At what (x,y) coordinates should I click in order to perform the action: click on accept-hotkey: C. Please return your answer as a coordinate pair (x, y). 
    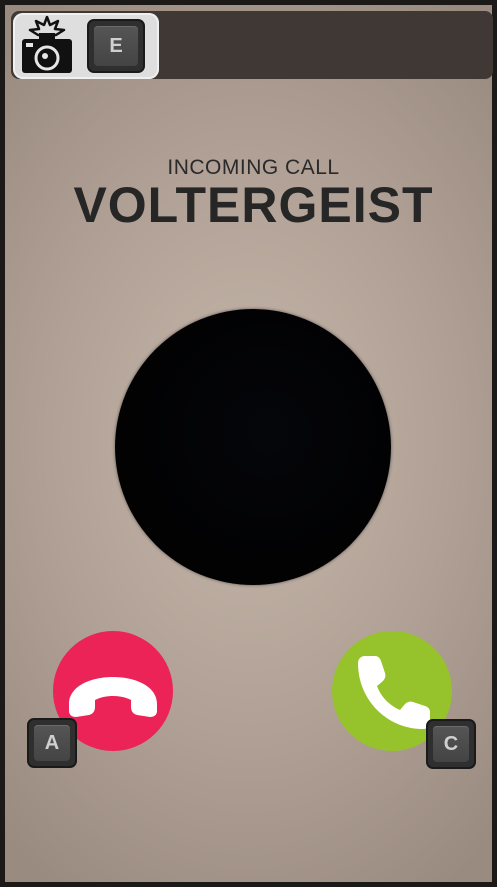
    Looking at the image, I should click on (451, 744).